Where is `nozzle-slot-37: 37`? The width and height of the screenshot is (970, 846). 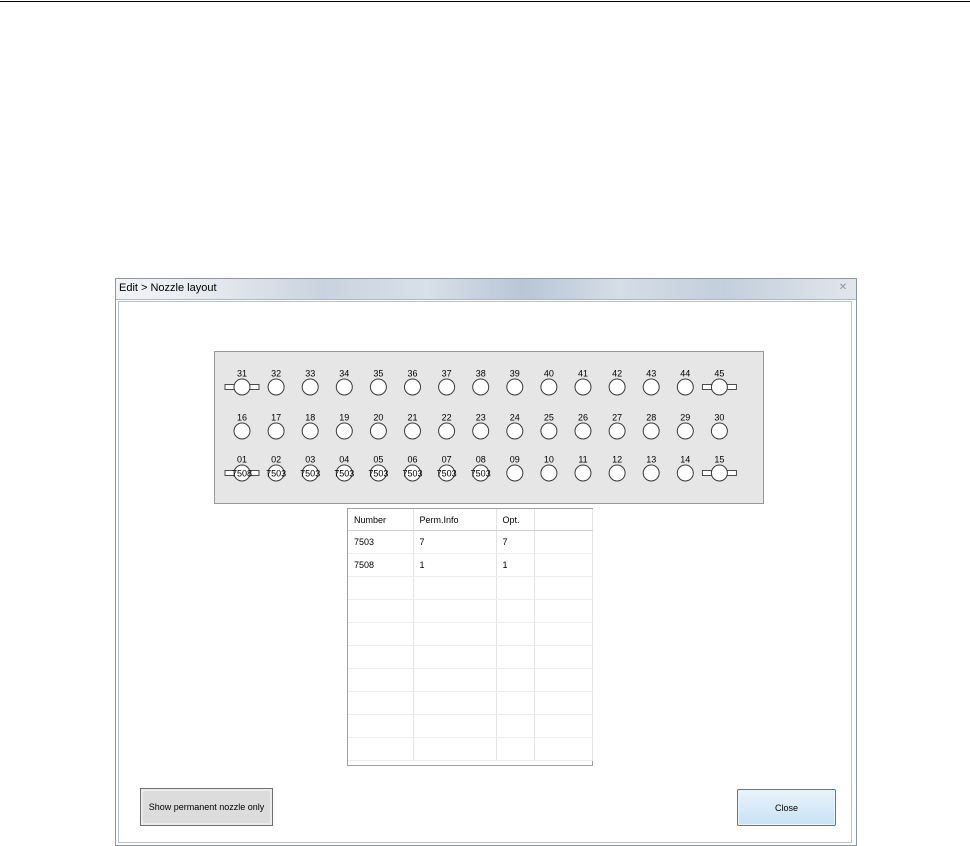 nozzle-slot-37: 37 is located at coordinates (447, 382).